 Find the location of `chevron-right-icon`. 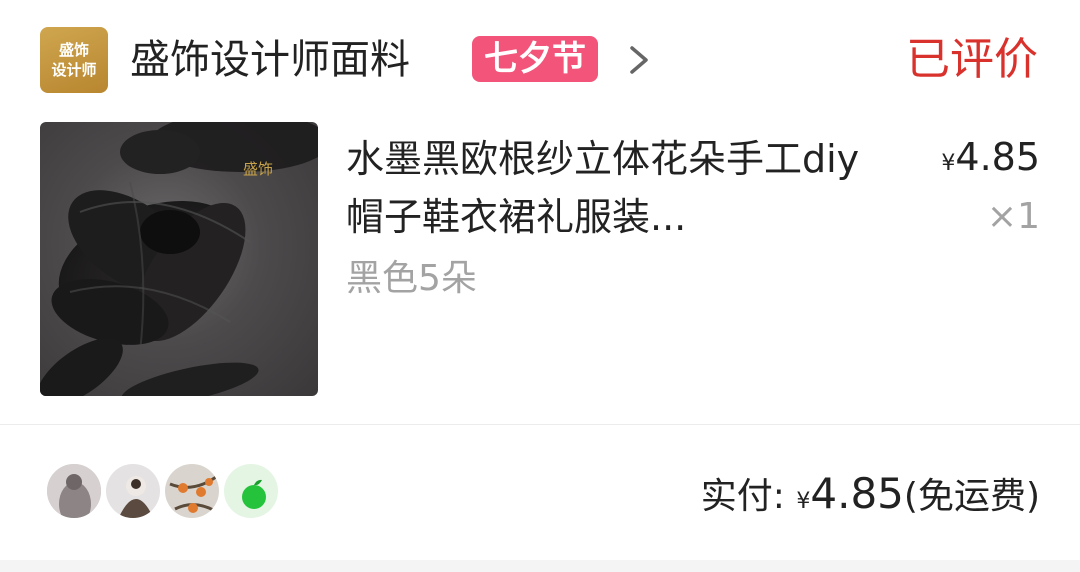

chevron-right-icon is located at coordinates (639, 60).